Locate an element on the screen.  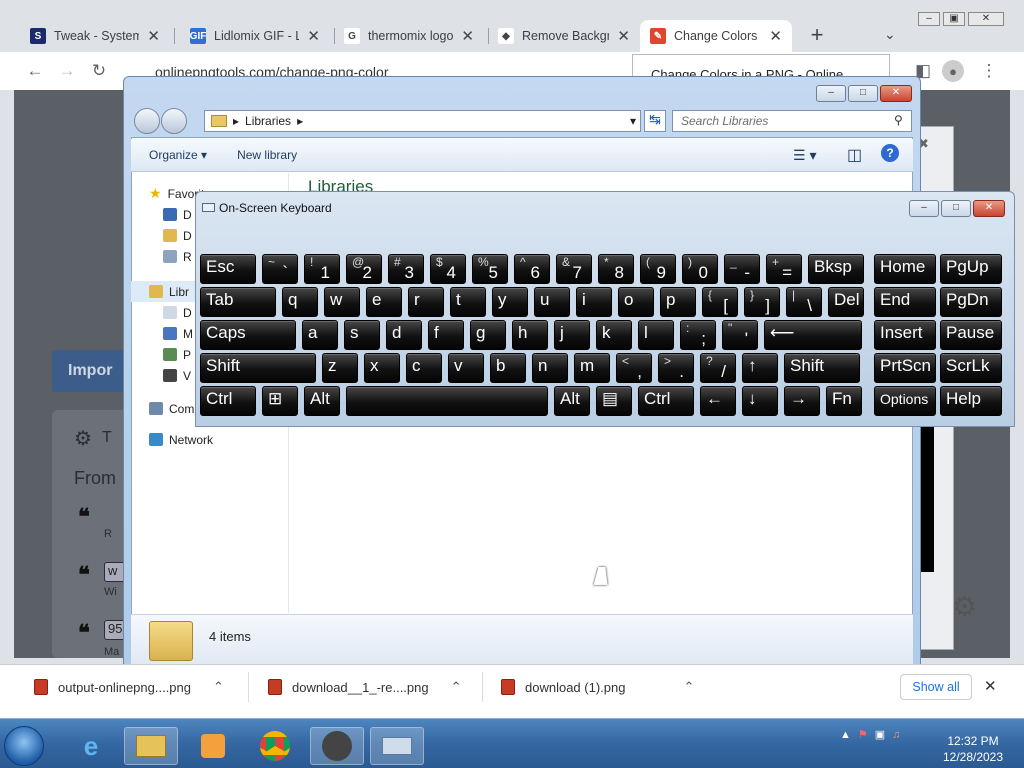
key: k is located at coordinates (614, 335).